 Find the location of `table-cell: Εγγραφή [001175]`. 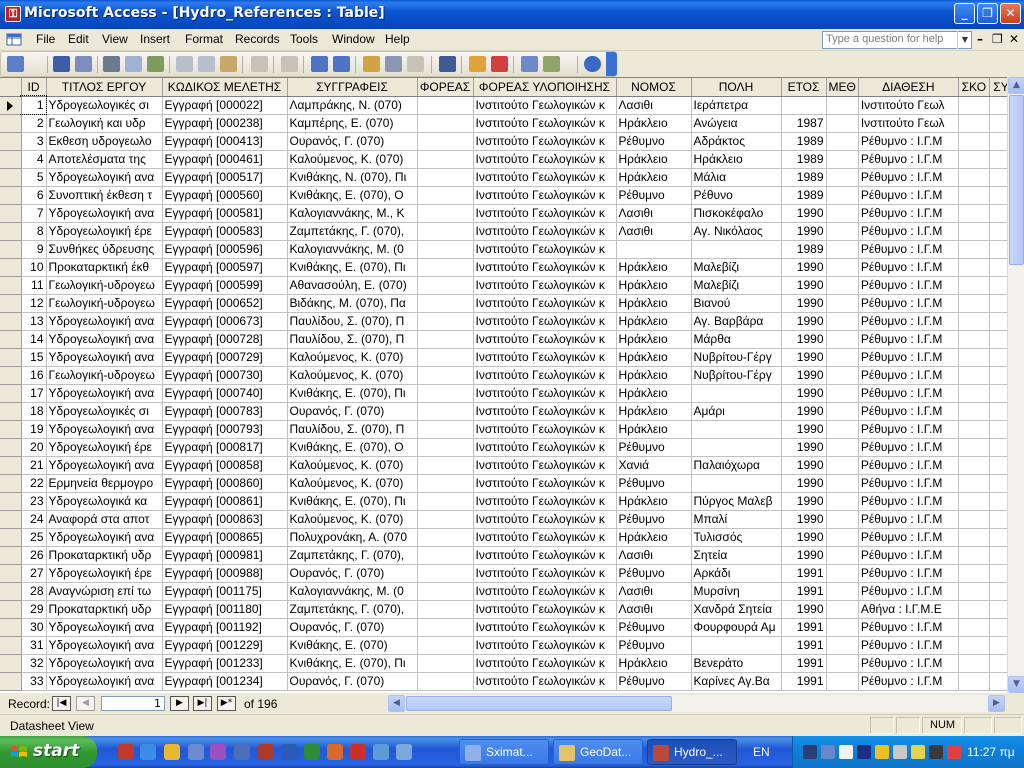

table-cell: Εγγραφή [001175] is located at coordinates (225, 591).